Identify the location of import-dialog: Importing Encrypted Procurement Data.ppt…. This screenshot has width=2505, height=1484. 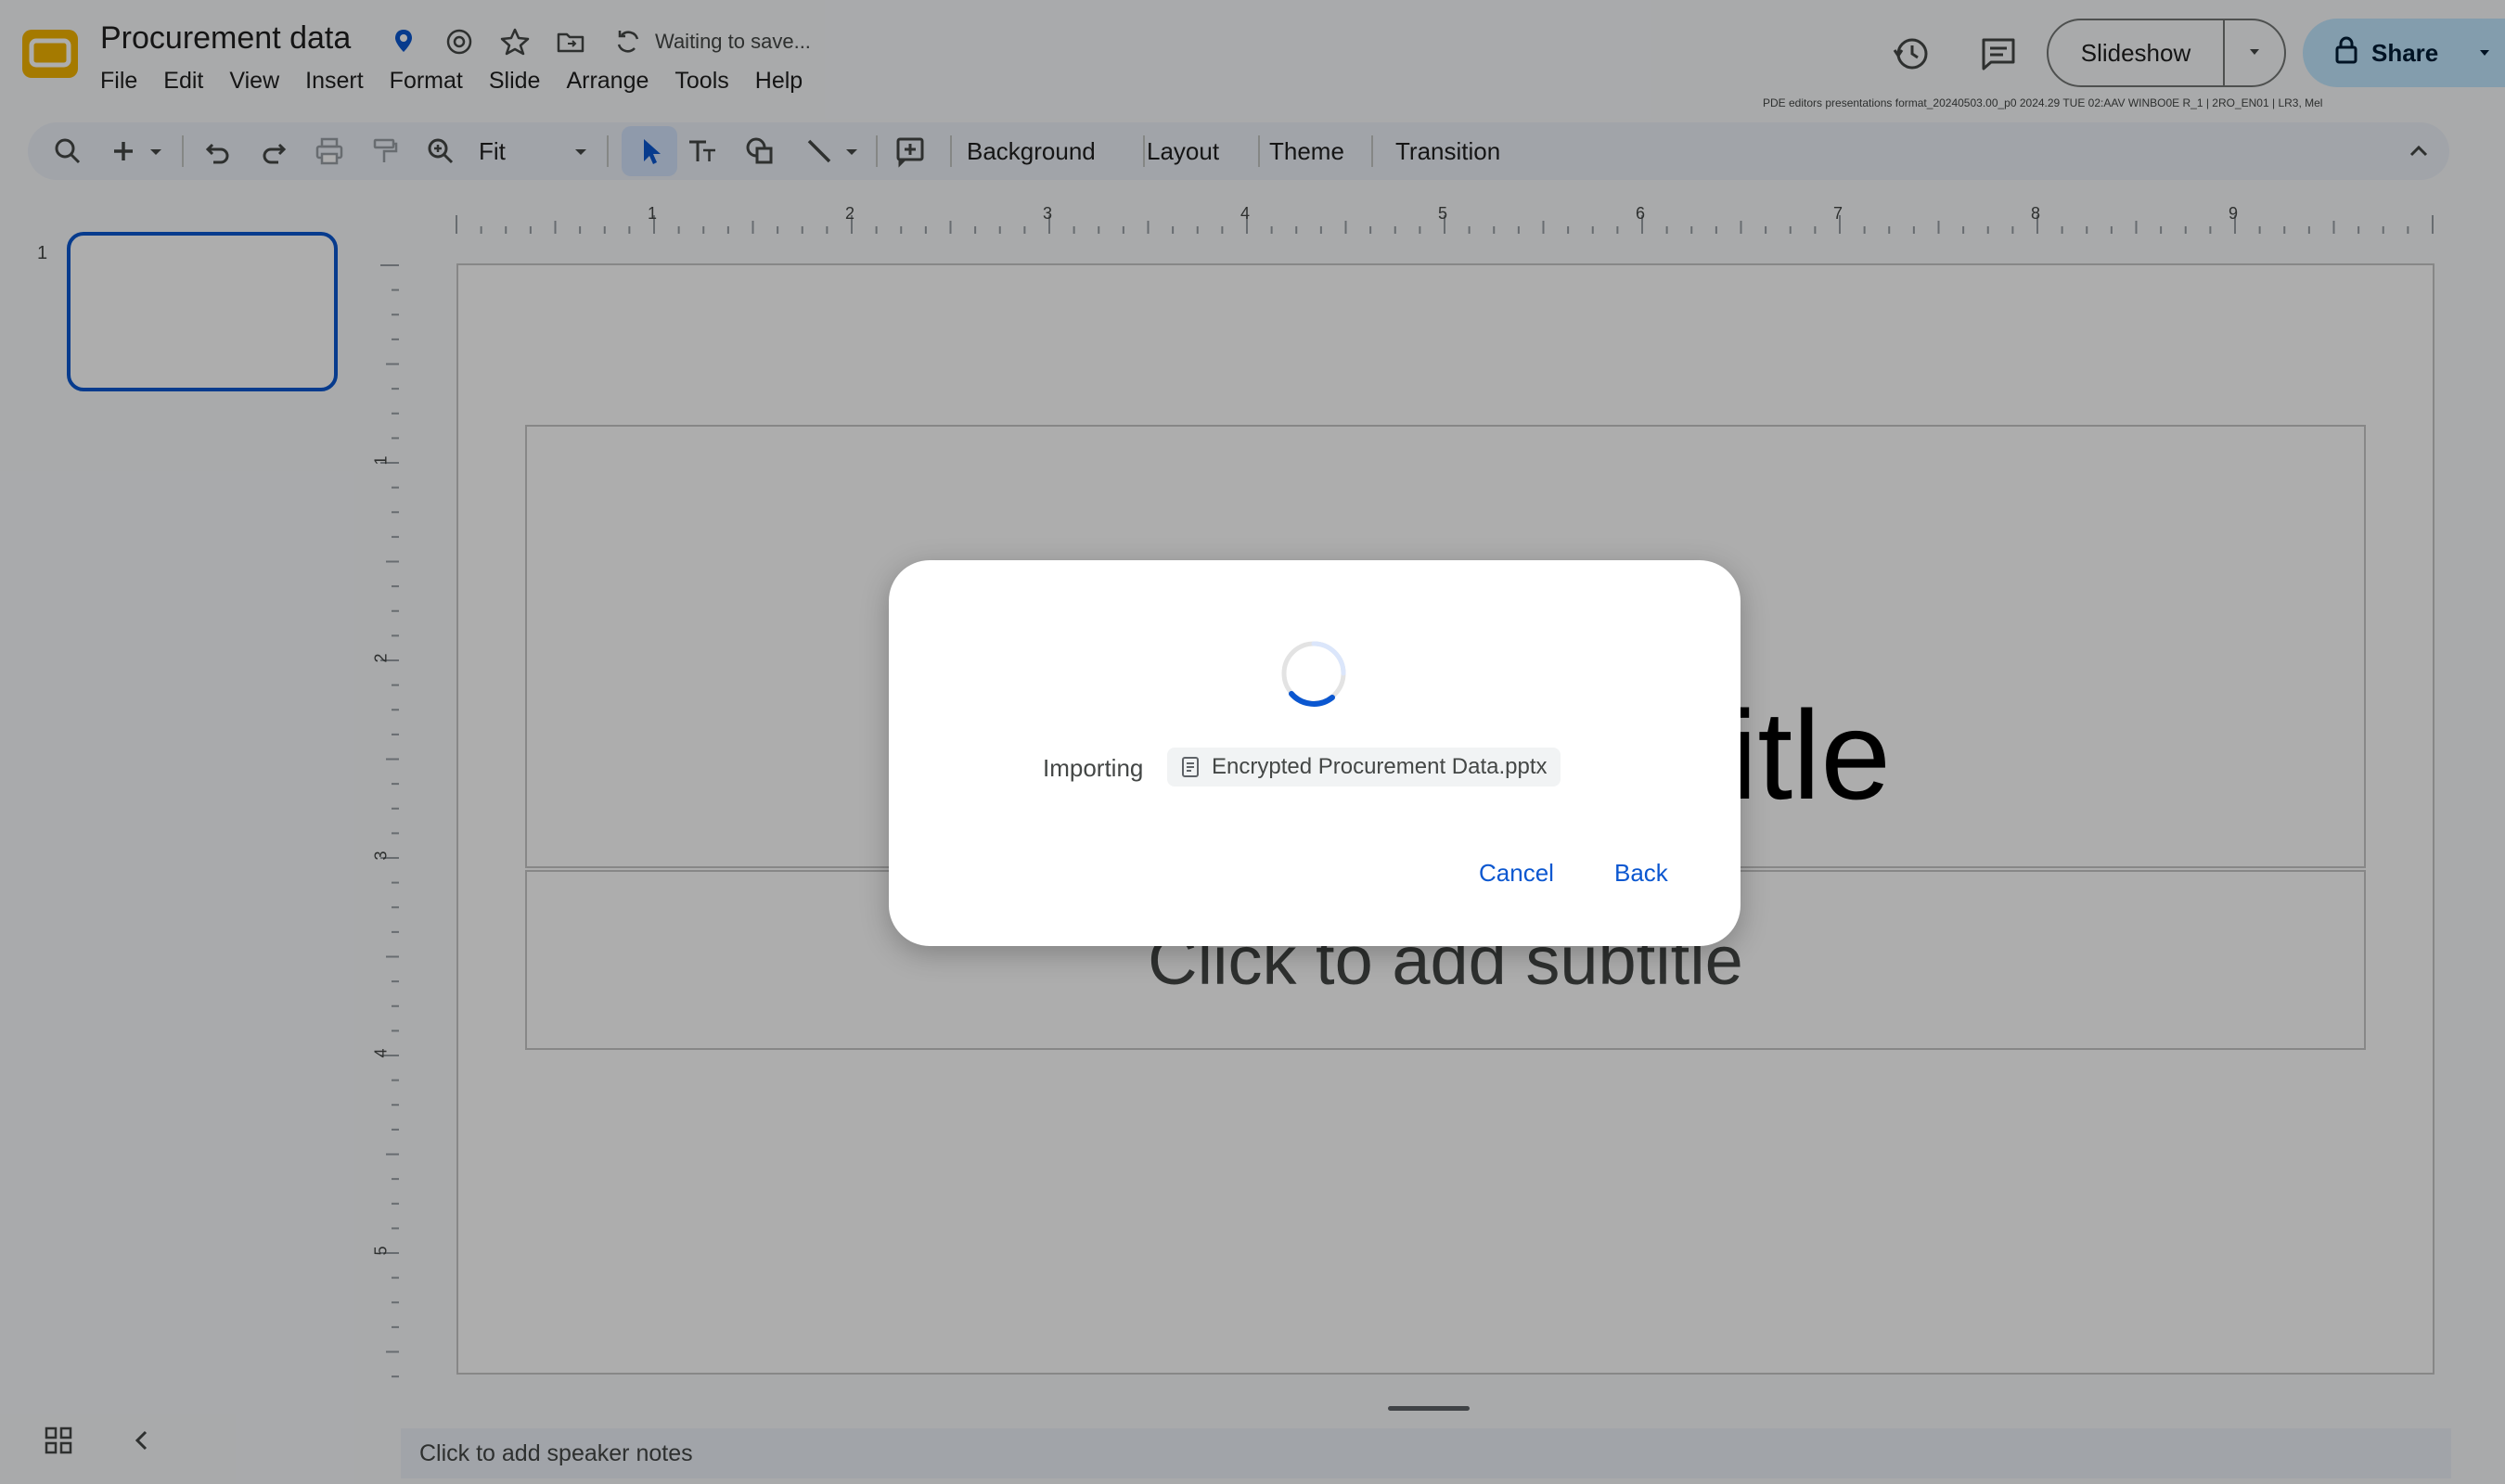
(1315, 753).